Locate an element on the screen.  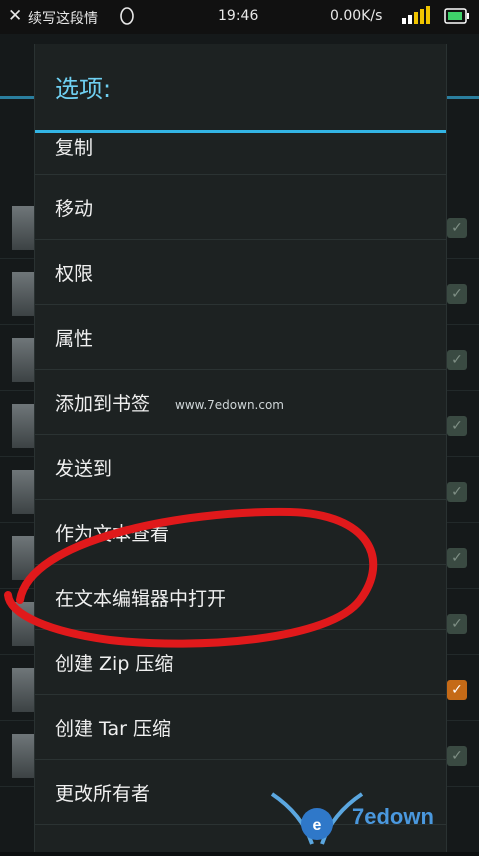
clock: 19:46 is located at coordinates (238, 16).